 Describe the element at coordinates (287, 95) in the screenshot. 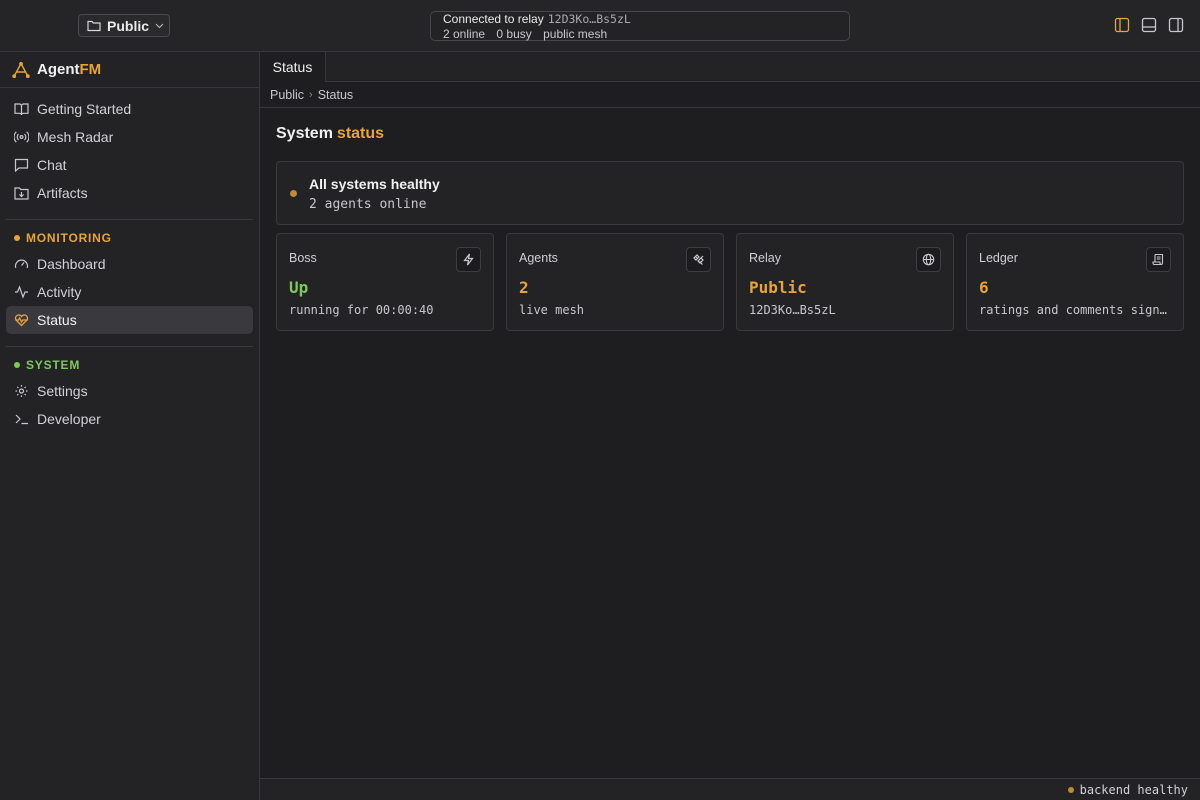

I see `breadcrumb-item: Public` at that location.